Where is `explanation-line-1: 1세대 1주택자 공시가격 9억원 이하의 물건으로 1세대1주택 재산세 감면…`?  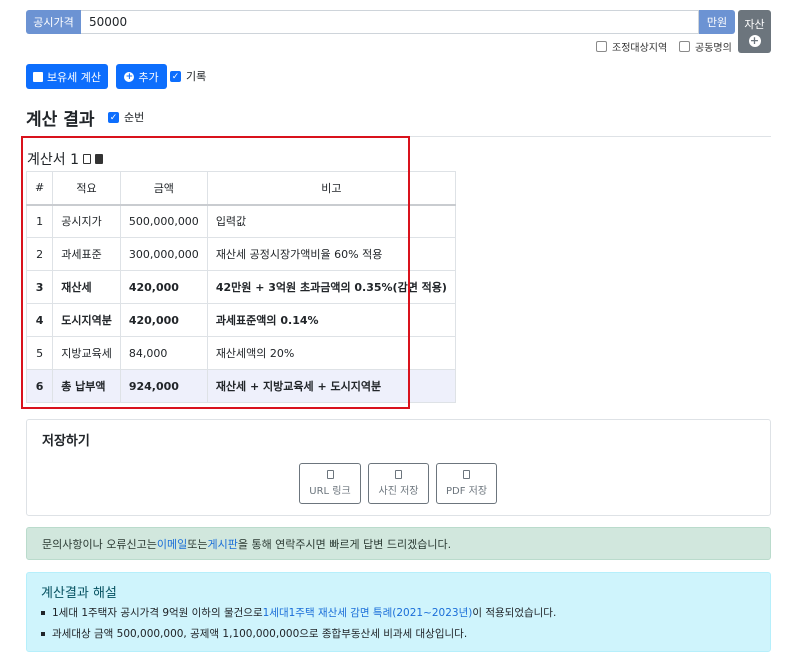 explanation-line-1: 1세대 1주택자 공시가격 9억원 이하의 물건으로 1세대1주택 재산세 감면… is located at coordinates (298, 612).